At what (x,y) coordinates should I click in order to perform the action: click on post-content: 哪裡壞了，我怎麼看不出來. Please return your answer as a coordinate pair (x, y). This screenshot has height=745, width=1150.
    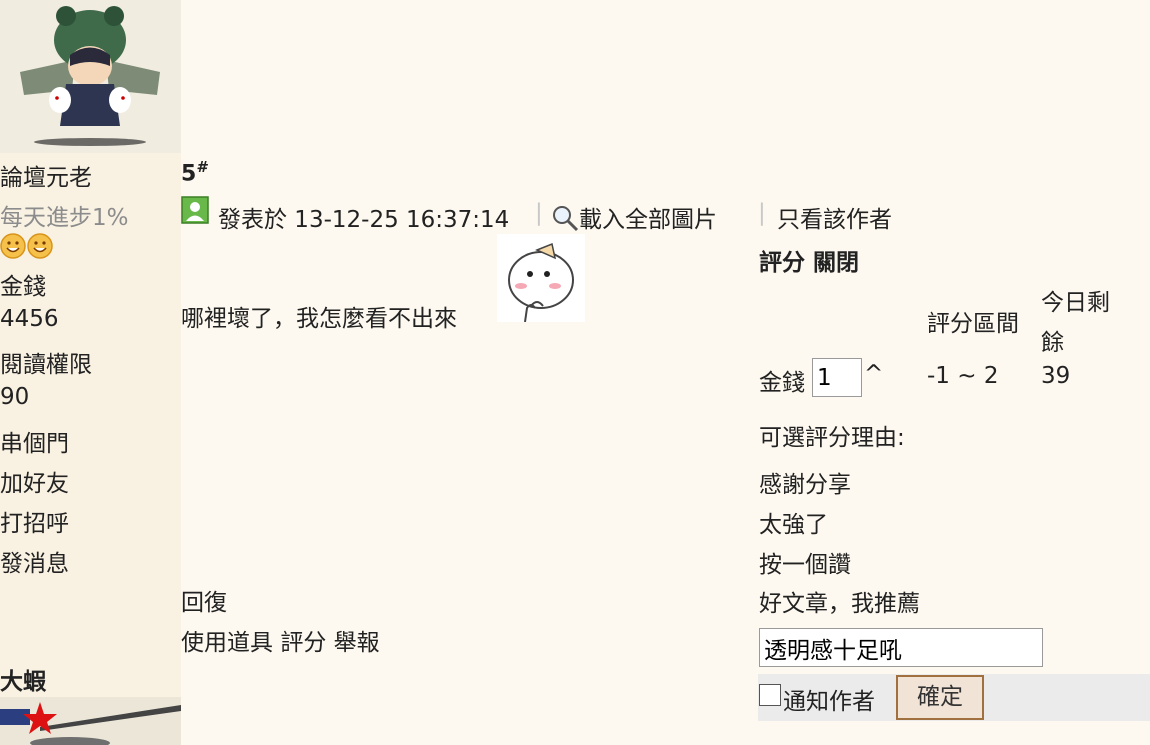
    Looking at the image, I should click on (319, 319).